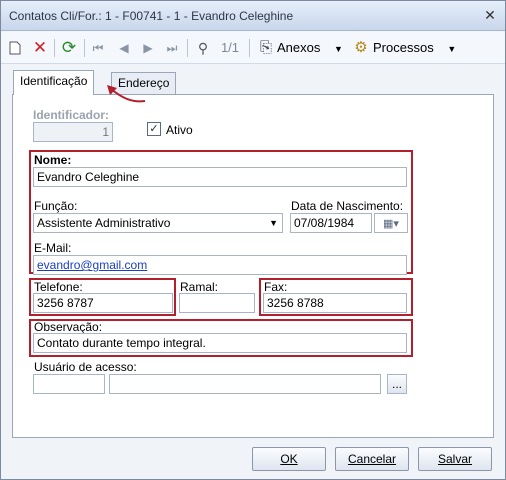  Describe the element at coordinates (104, 223) in the screenshot. I see `funcao-value: Assistente Administrativo` at that location.